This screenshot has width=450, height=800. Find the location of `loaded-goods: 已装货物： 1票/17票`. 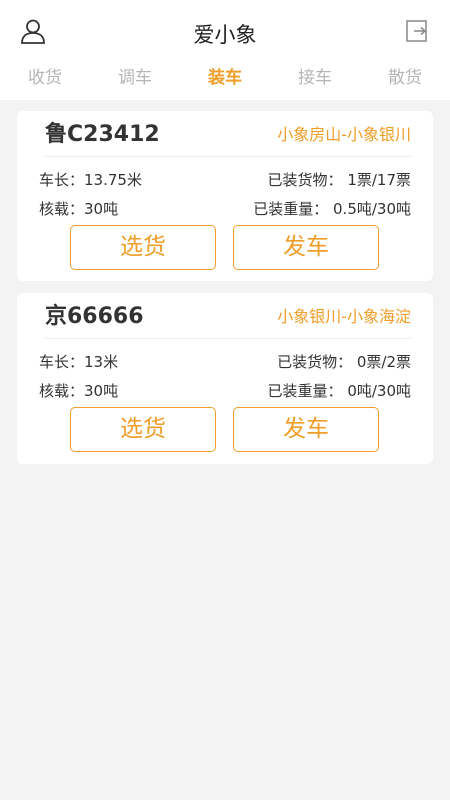

loaded-goods: 已装货物： 1票/17票 is located at coordinates (339, 180).